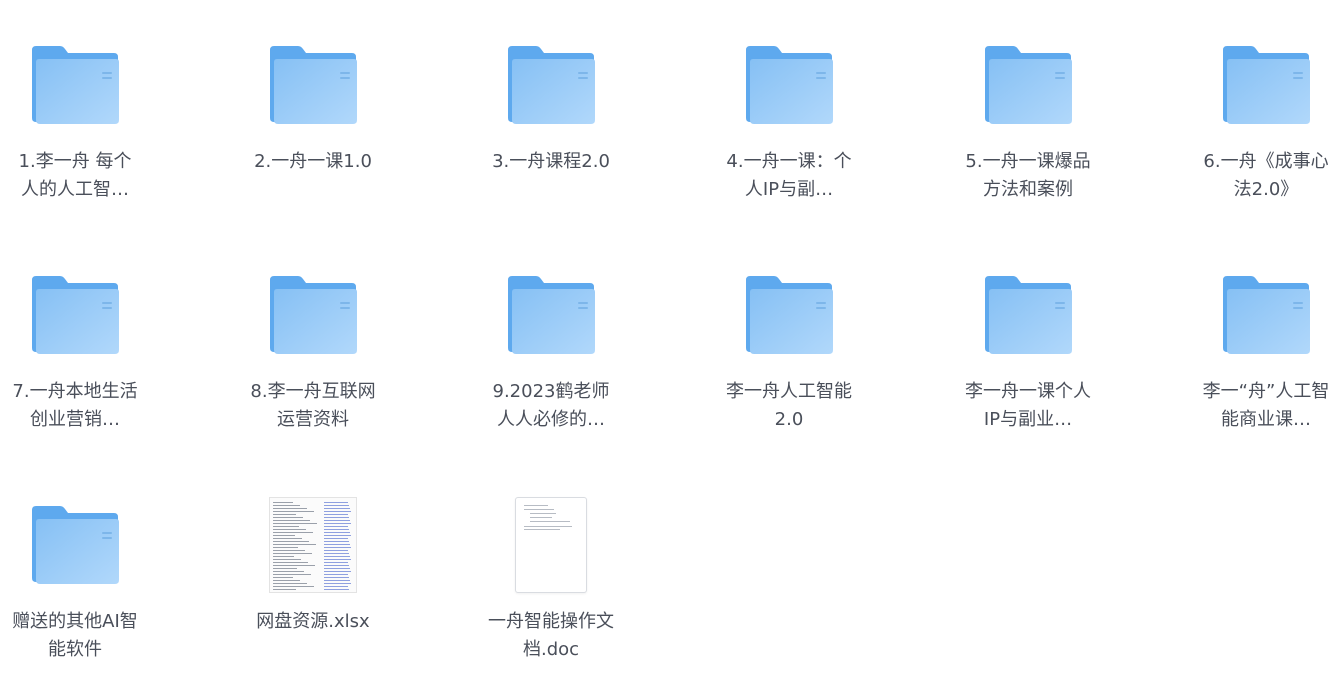 The width and height of the screenshot is (1342, 685). I want to click on file-name-label: 李一舟人工智能2.0, so click(789, 405).